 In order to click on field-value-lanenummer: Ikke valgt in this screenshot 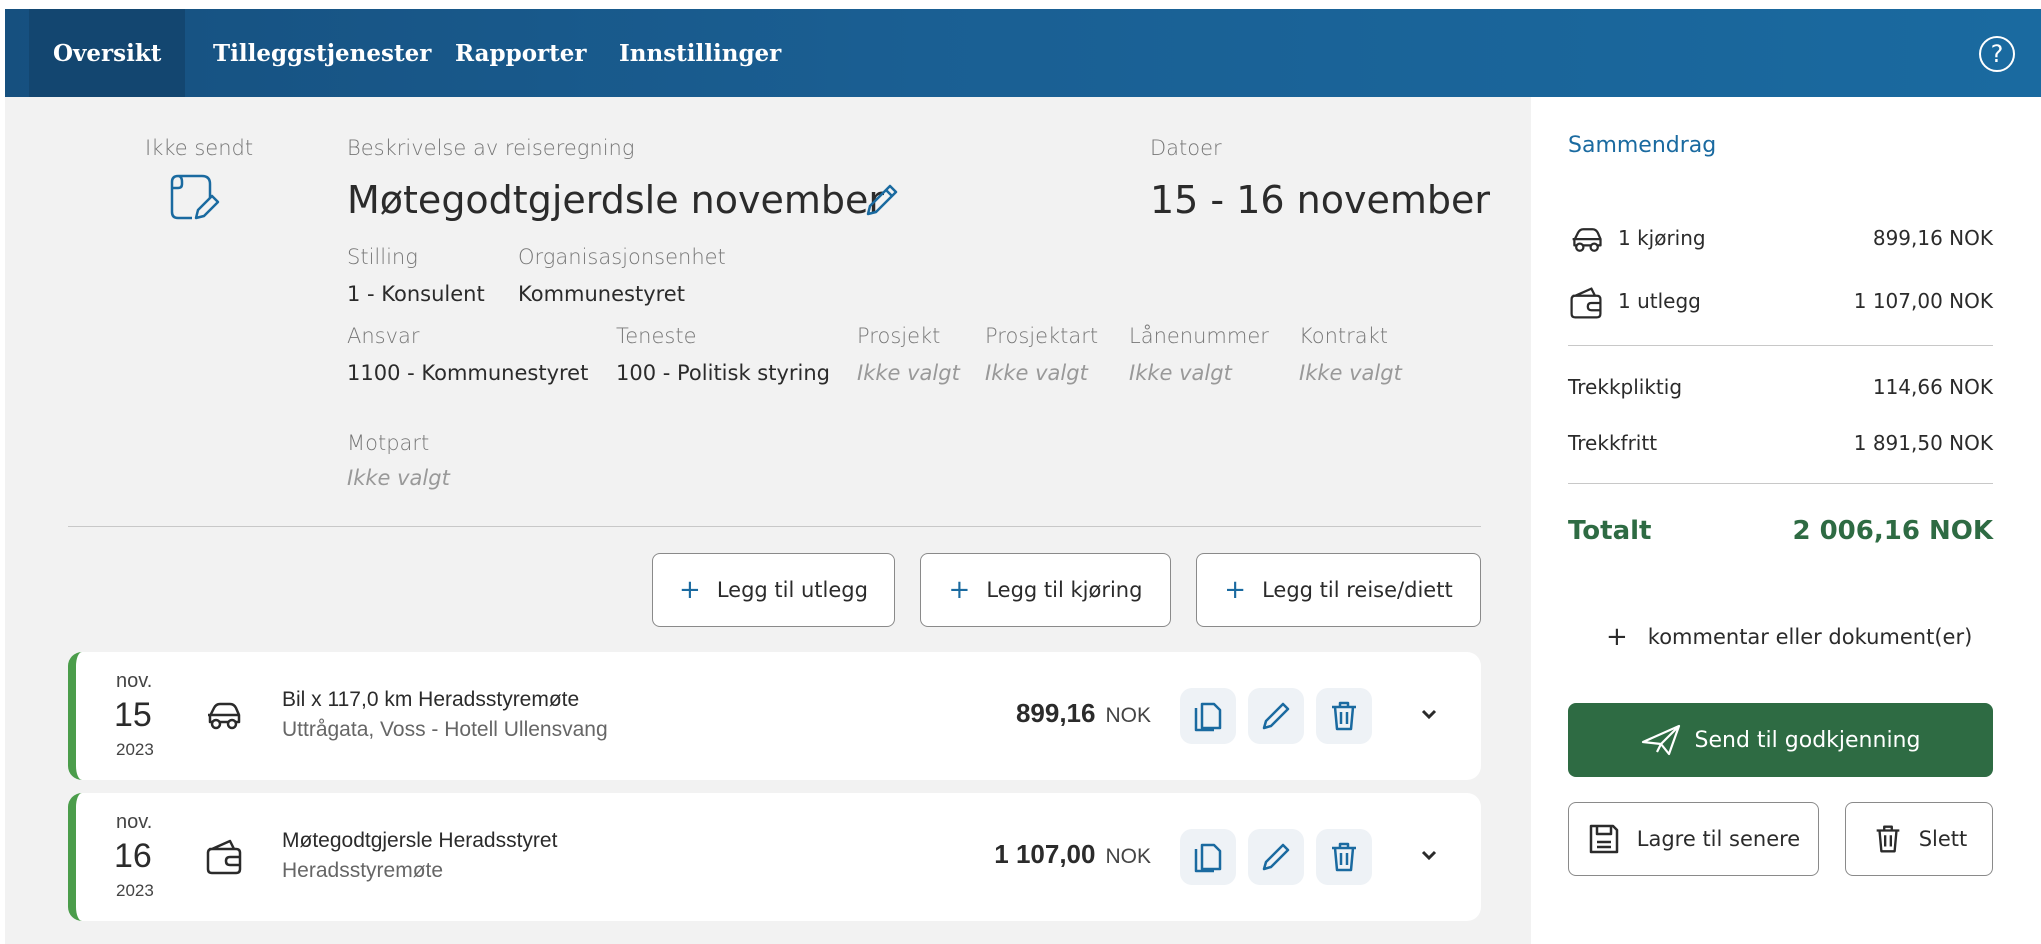, I will do `click(1180, 373)`.